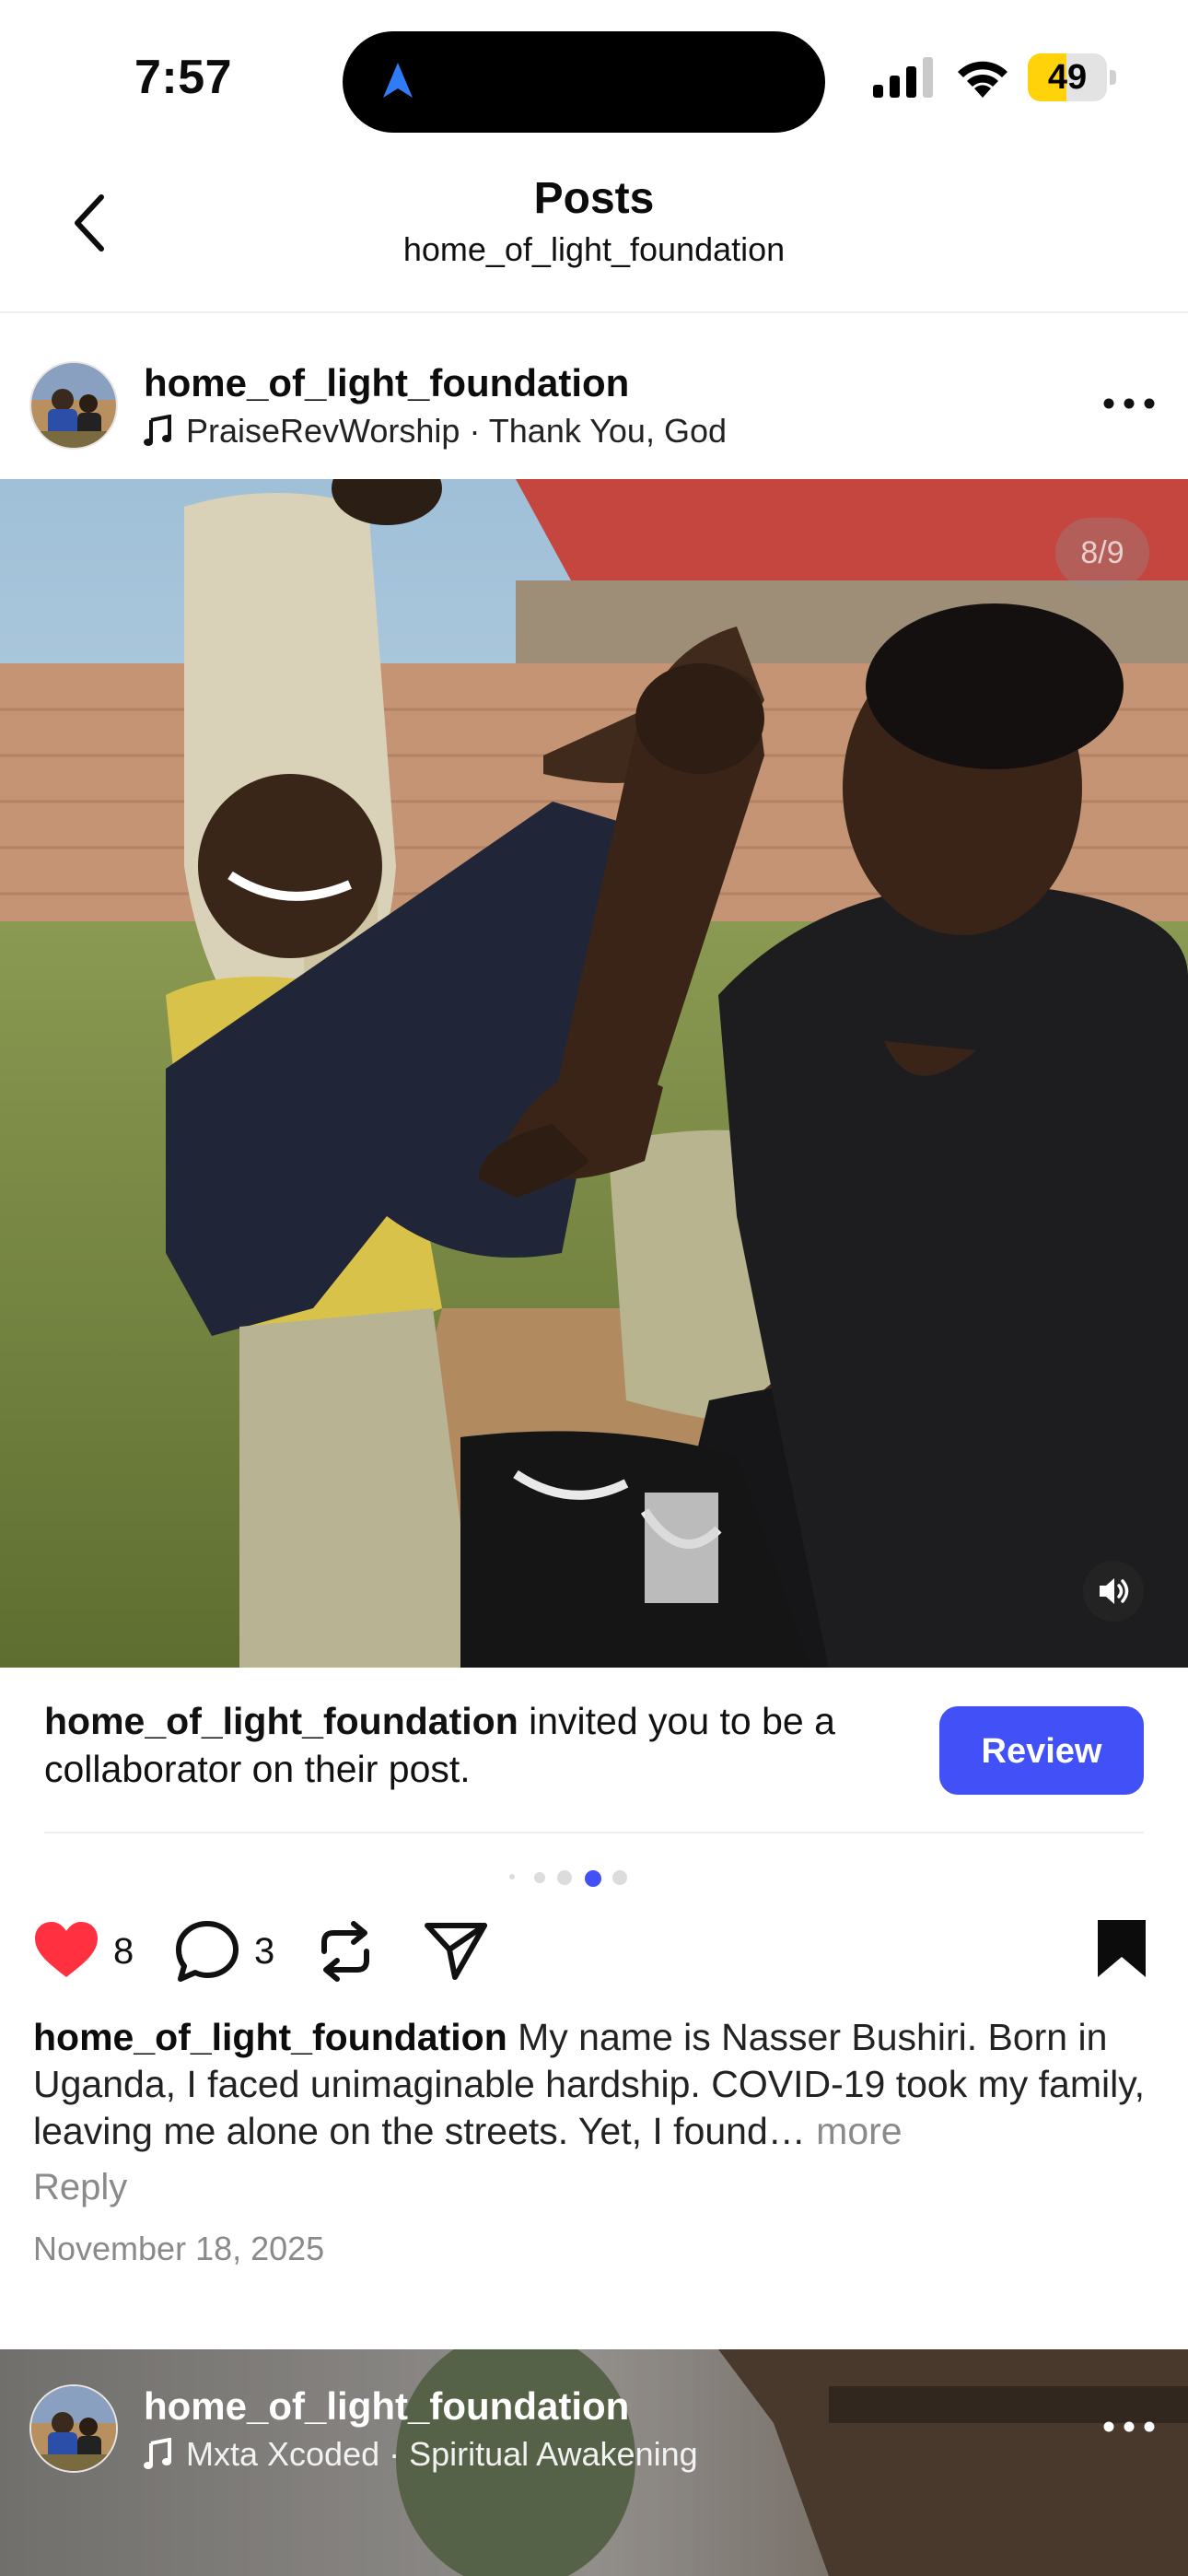 Image resolution: width=1188 pixels, height=2576 pixels. What do you see at coordinates (1129, 403) in the screenshot?
I see `more-options-icon` at bounding box center [1129, 403].